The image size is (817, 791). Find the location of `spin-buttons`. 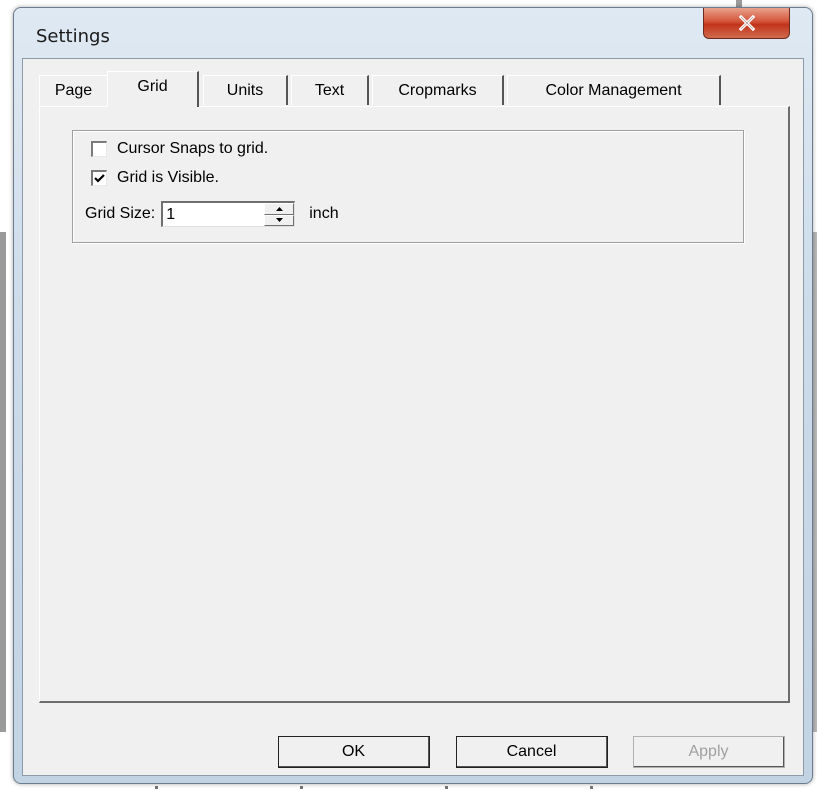

spin-buttons is located at coordinates (279, 214).